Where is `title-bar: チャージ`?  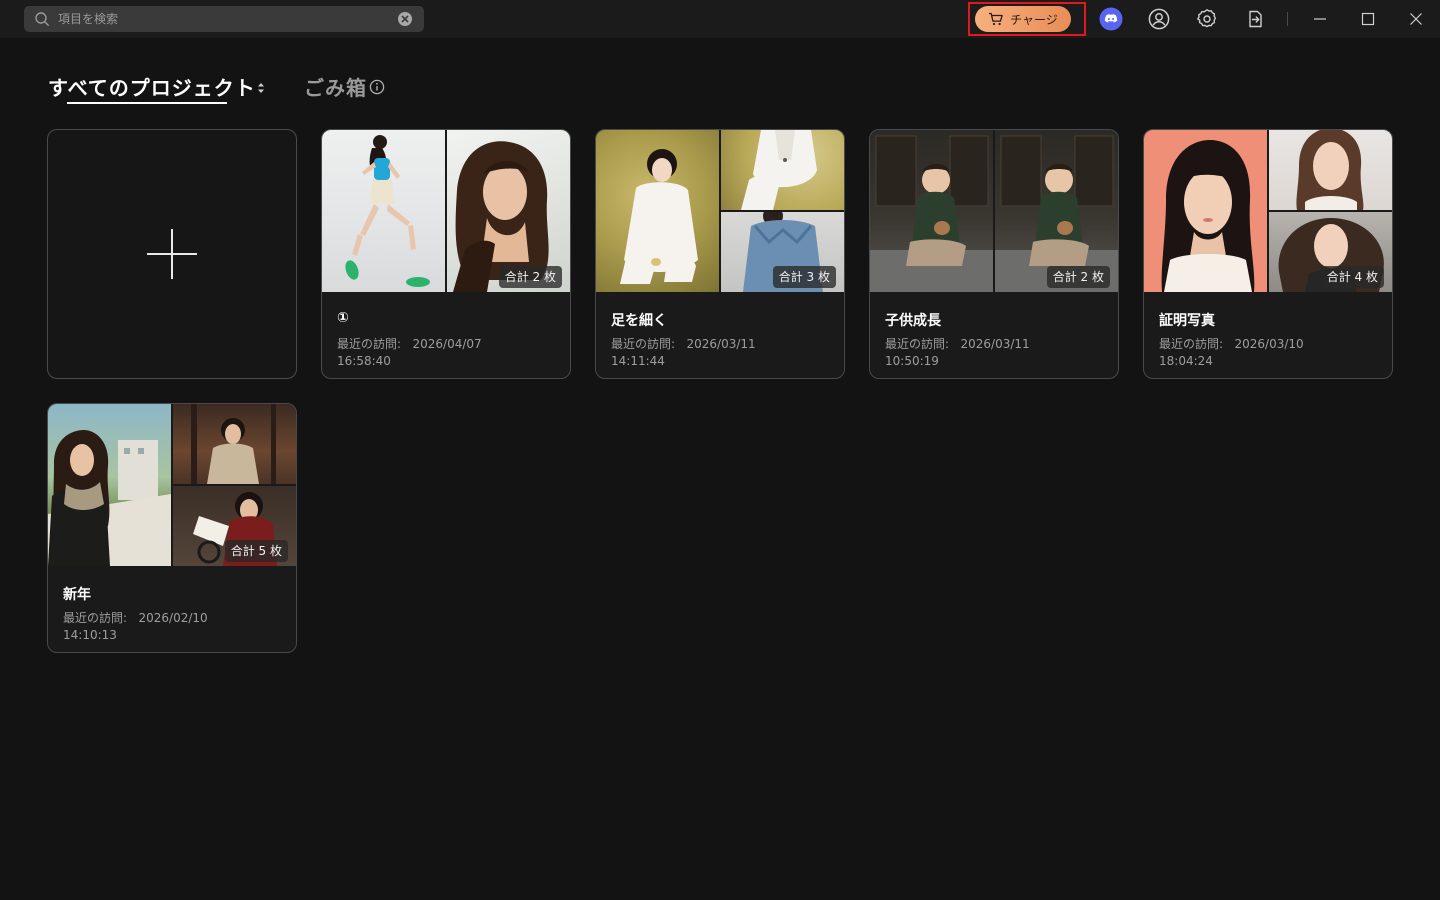 title-bar: チャージ is located at coordinates (720, 19).